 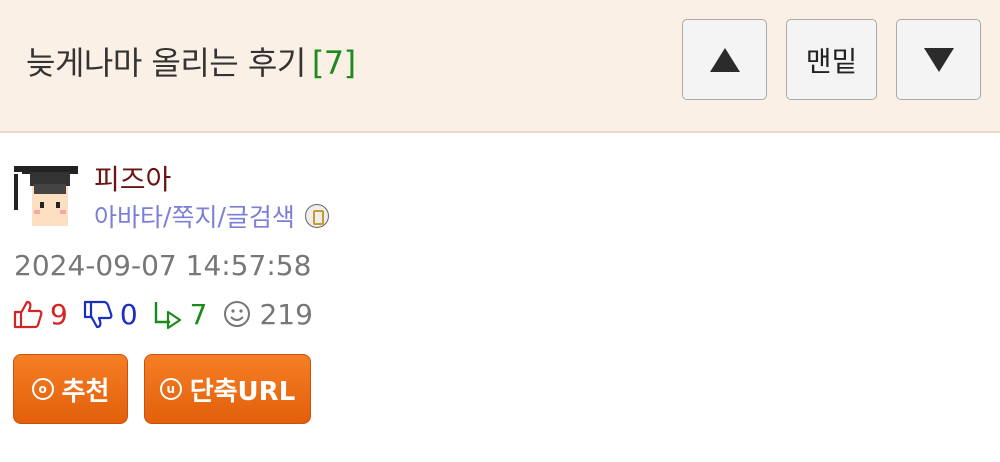 I want to click on post-stats: 9 0 7 219, so click(x=169, y=314).